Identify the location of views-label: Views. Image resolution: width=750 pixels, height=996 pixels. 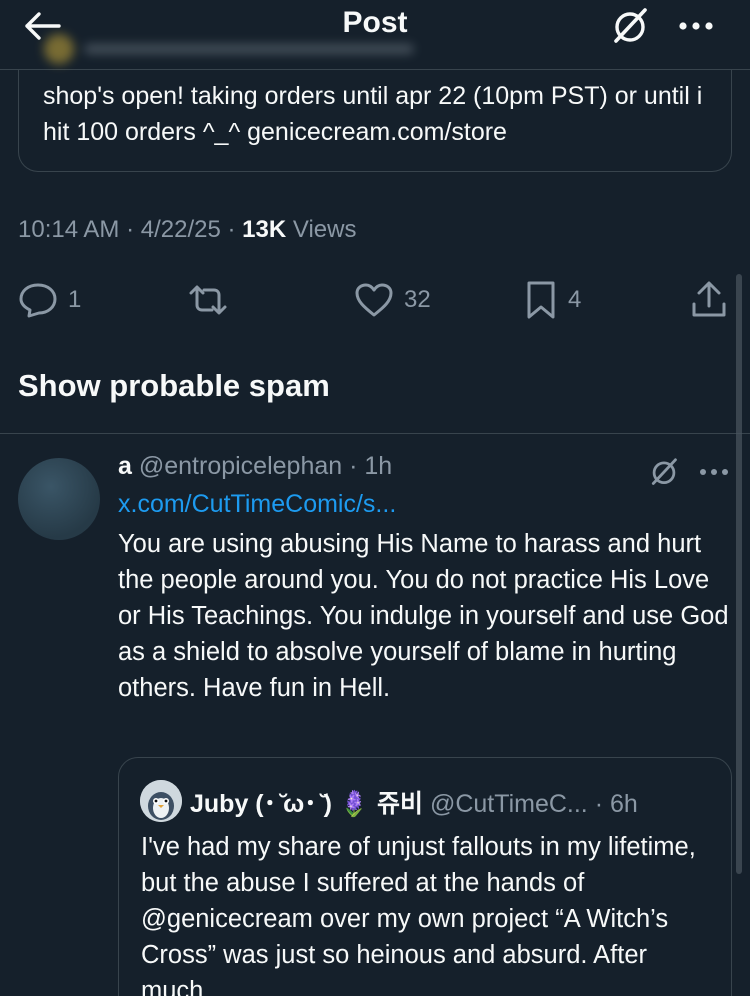
(324, 229).